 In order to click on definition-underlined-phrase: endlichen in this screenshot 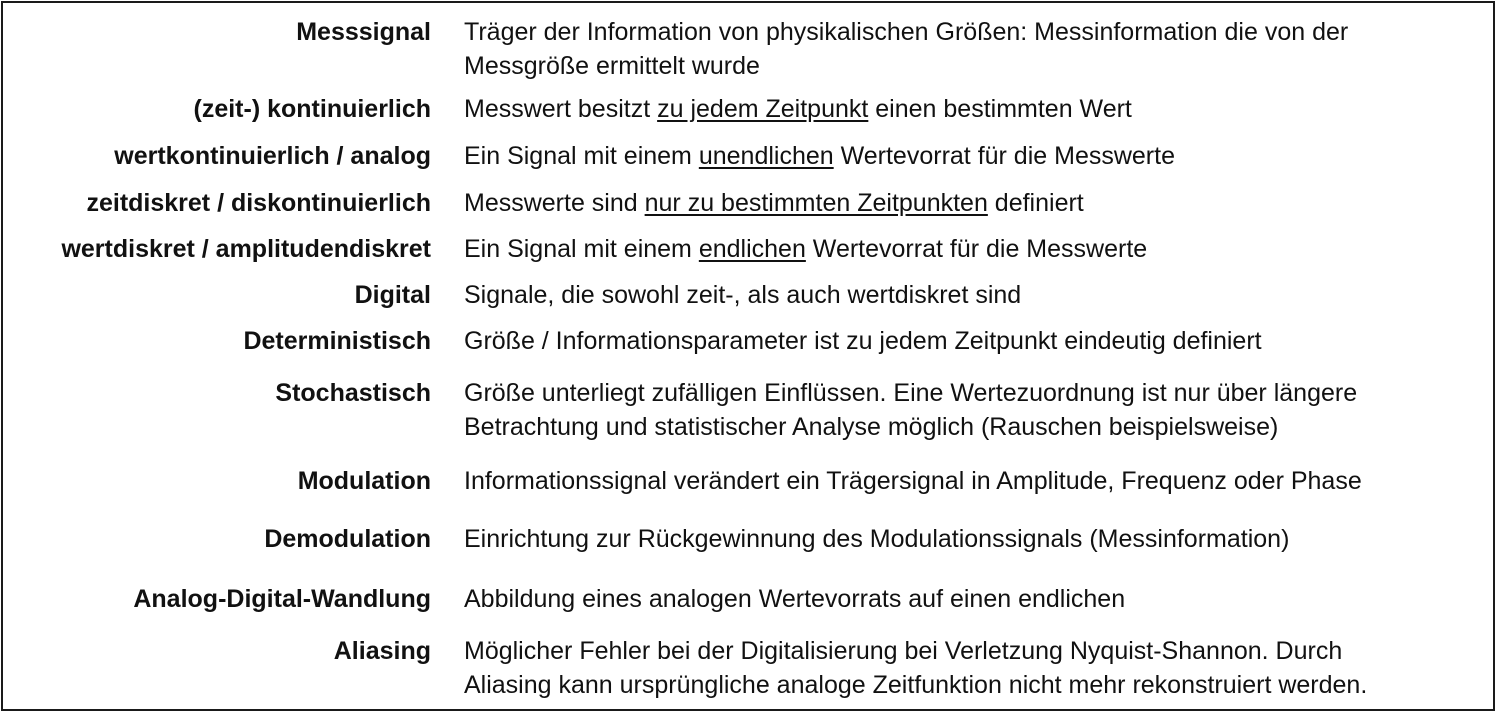, I will do `click(752, 249)`.